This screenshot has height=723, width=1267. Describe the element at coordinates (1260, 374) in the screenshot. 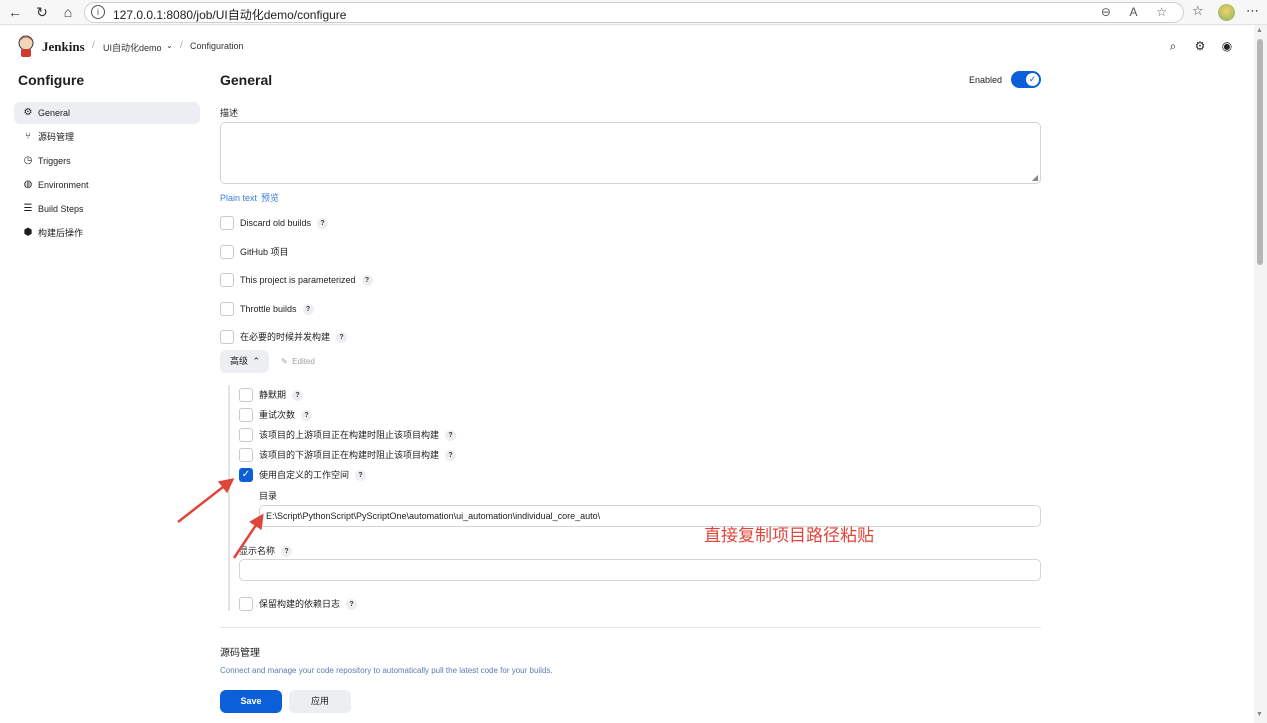

I see `scrollbar: ▲ ▼` at that location.